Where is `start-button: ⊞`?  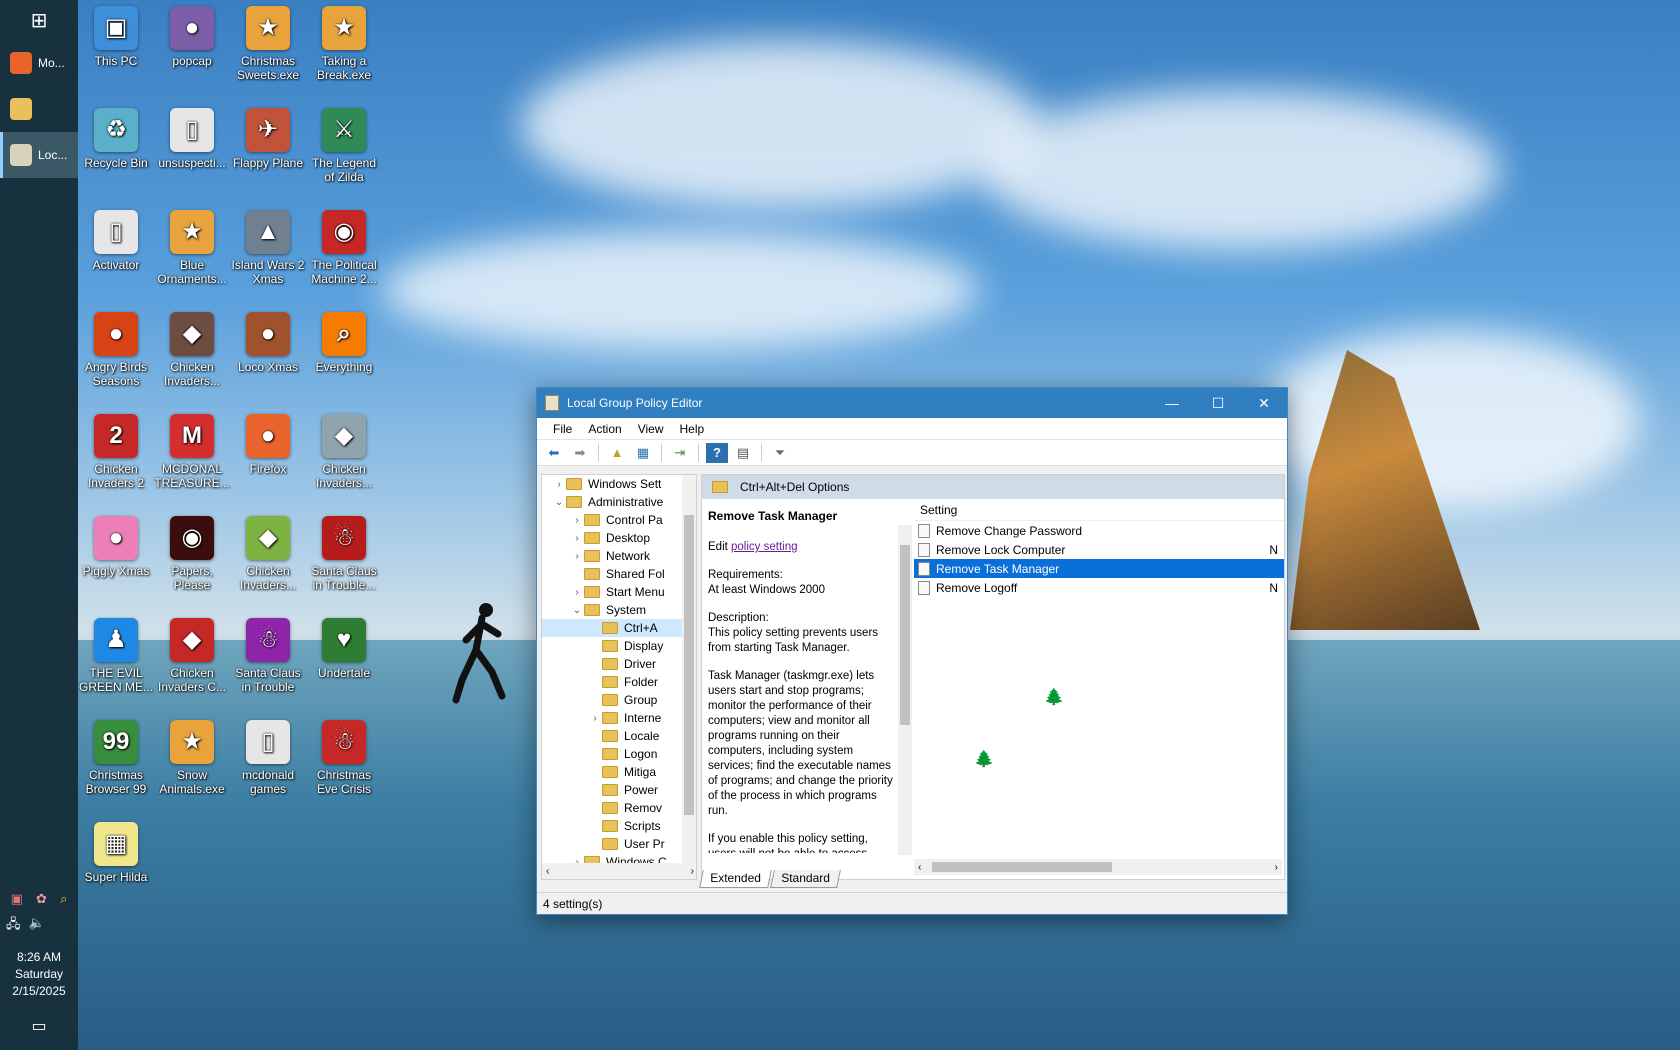 start-button: ⊞ is located at coordinates (39, 20).